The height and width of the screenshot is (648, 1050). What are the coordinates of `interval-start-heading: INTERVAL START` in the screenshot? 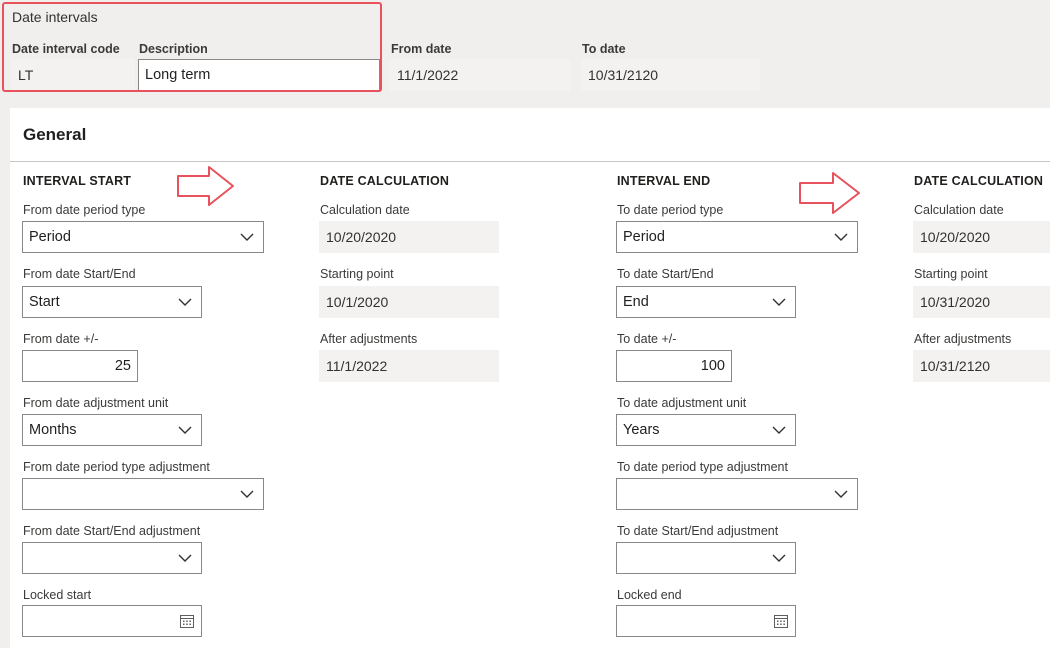 It's located at (77, 181).